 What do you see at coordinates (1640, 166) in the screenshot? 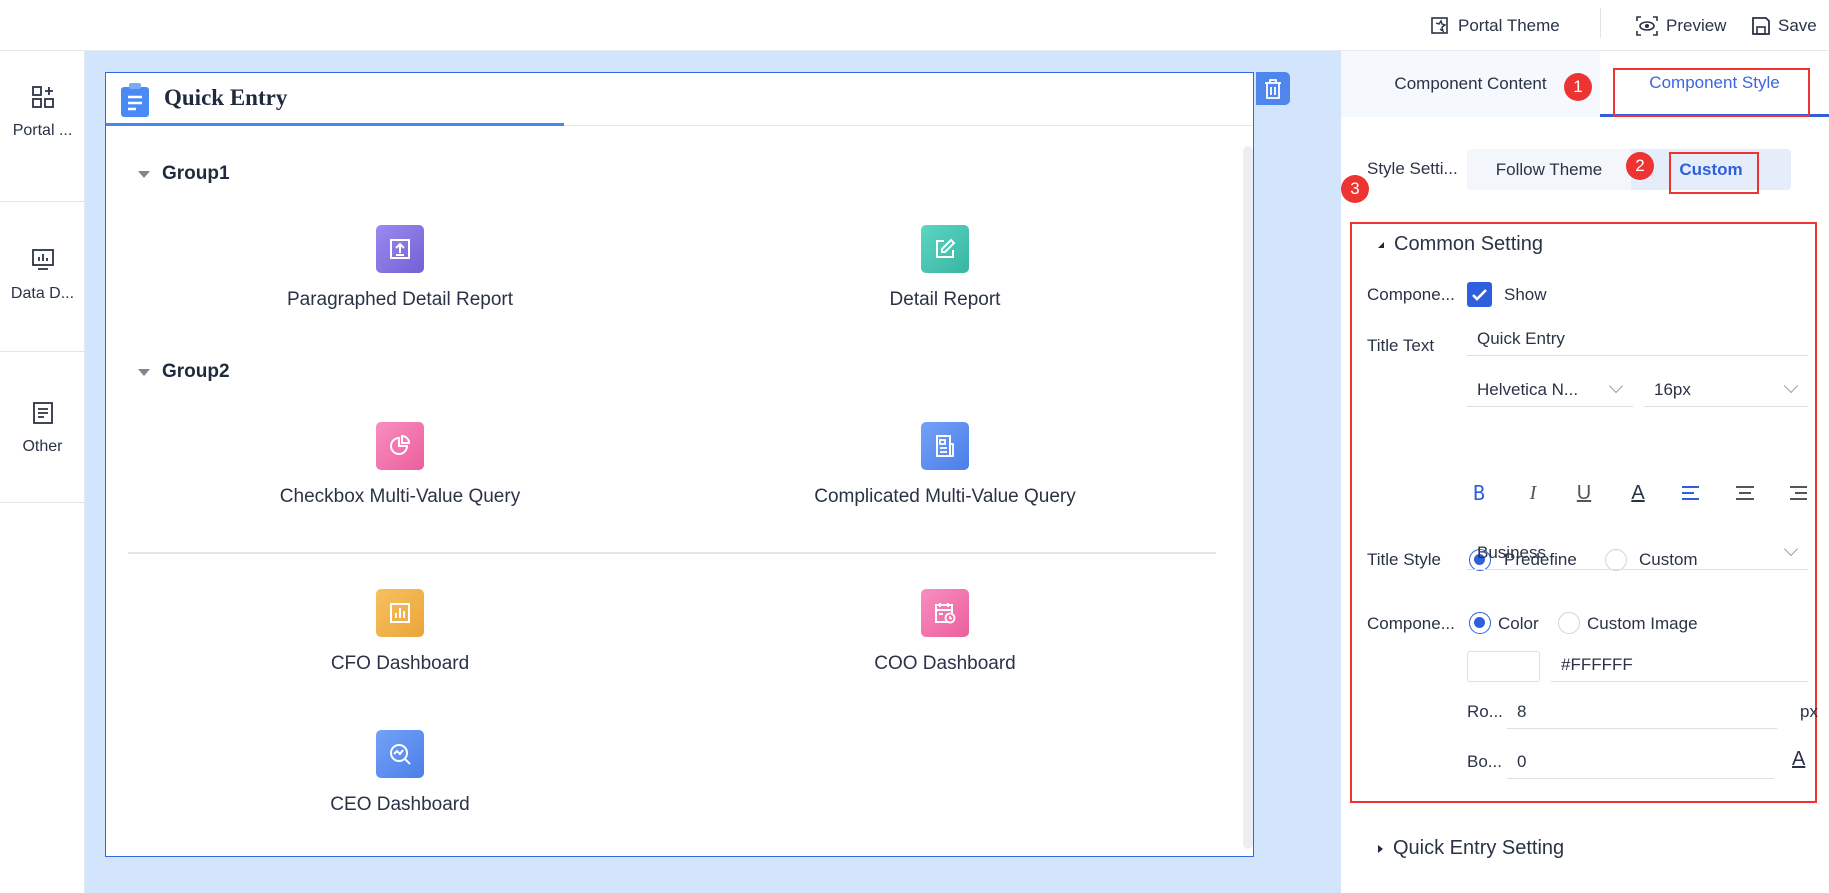
I see `annotation-badge-2: 2` at bounding box center [1640, 166].